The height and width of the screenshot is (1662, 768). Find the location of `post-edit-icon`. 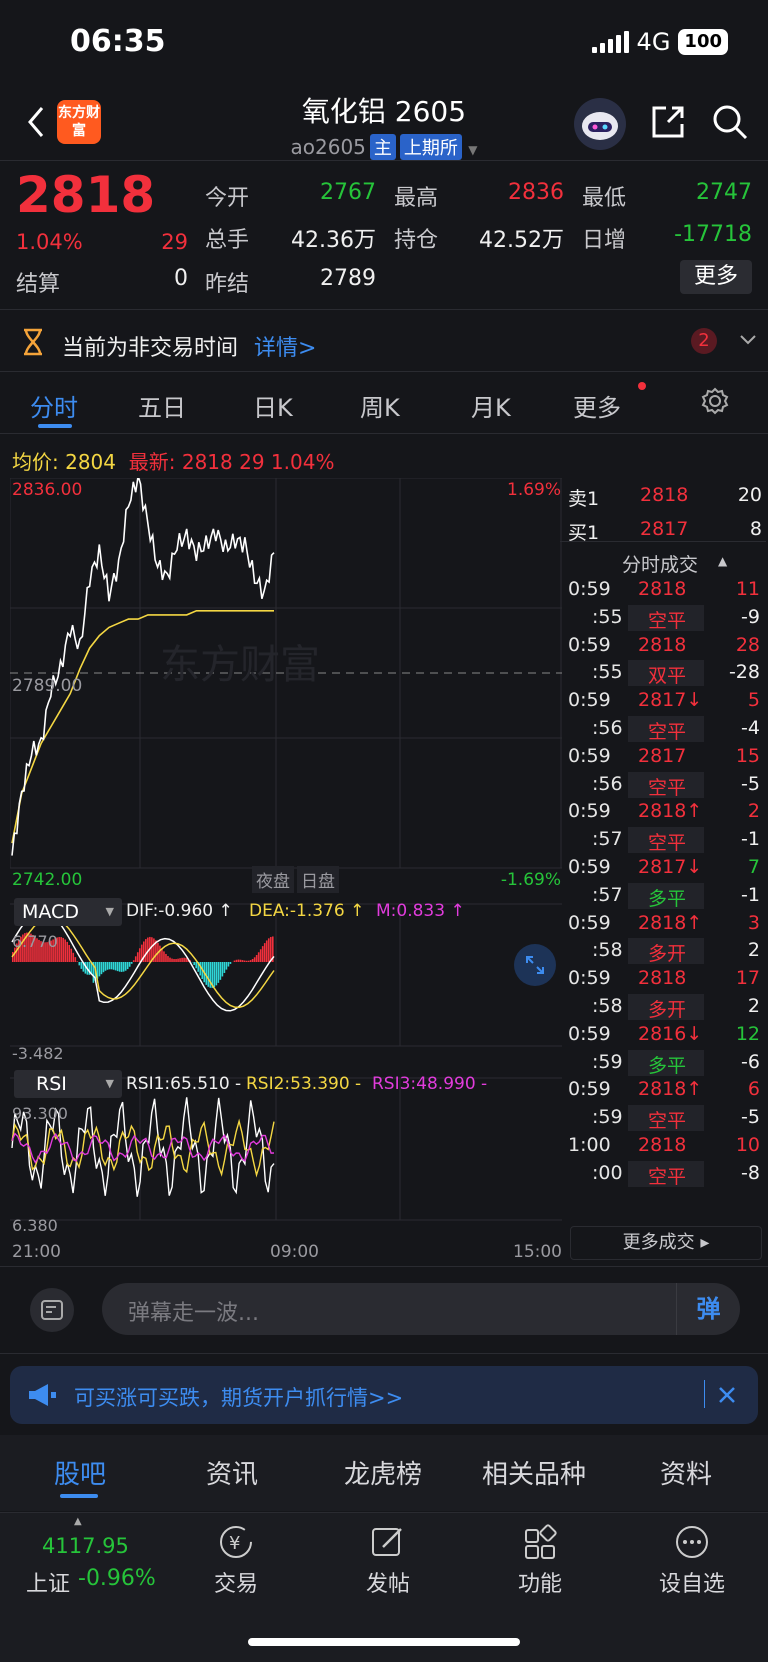

post-edit-icon is located at coordinates (388, 1542).